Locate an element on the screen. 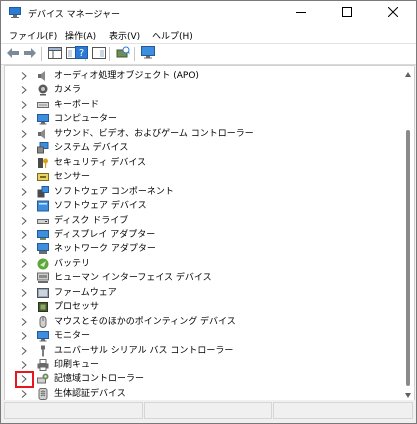 The width and height of the screenshot is (417, 424). tree-item-label: ソフトウェア コンポーネント is located at coordinates (114, 191).